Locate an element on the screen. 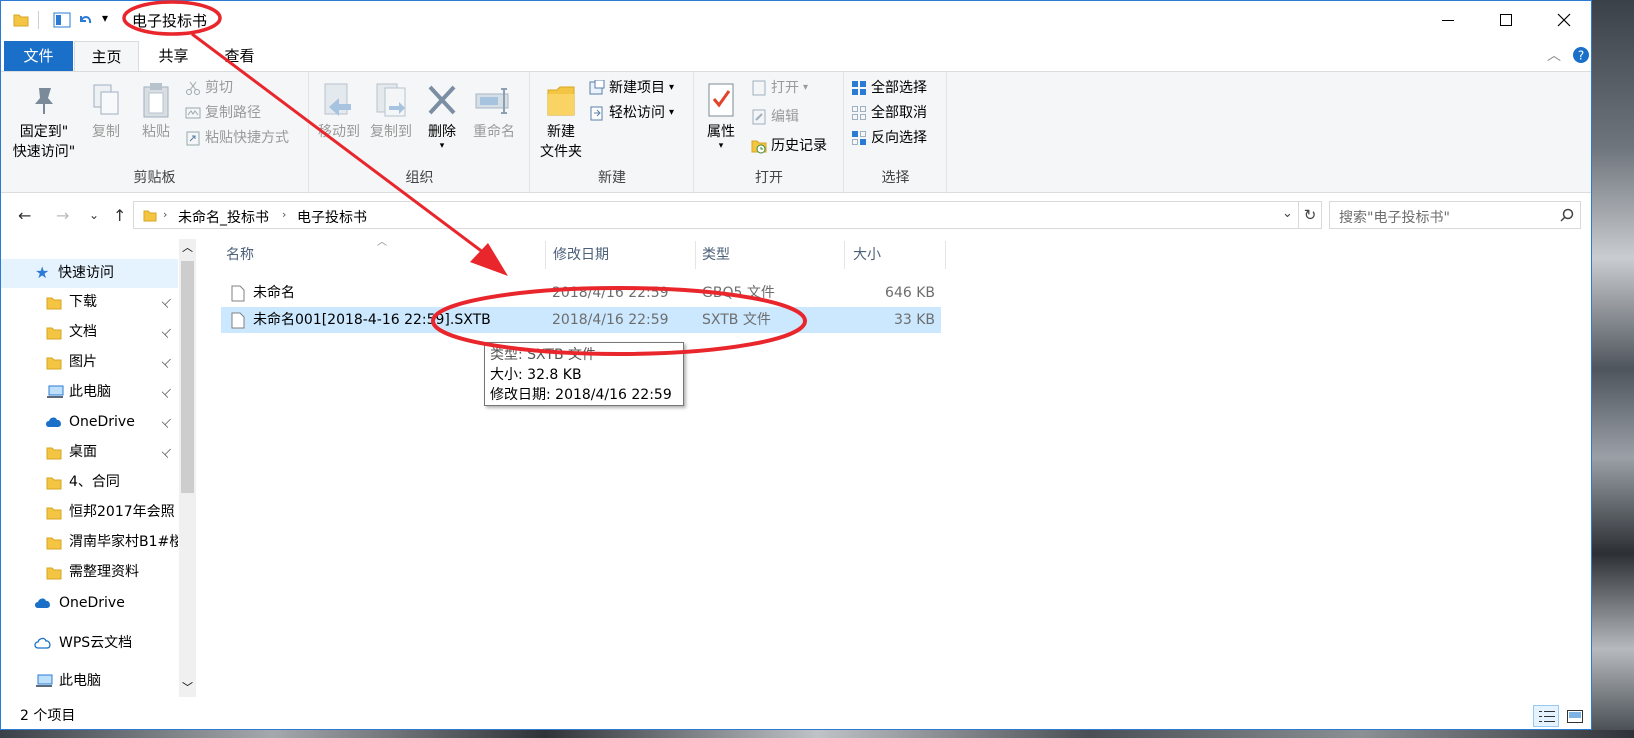 The height and width of the screenshot is (738, 1634). copy-button: 复制 is located at coordinates (106, 110).